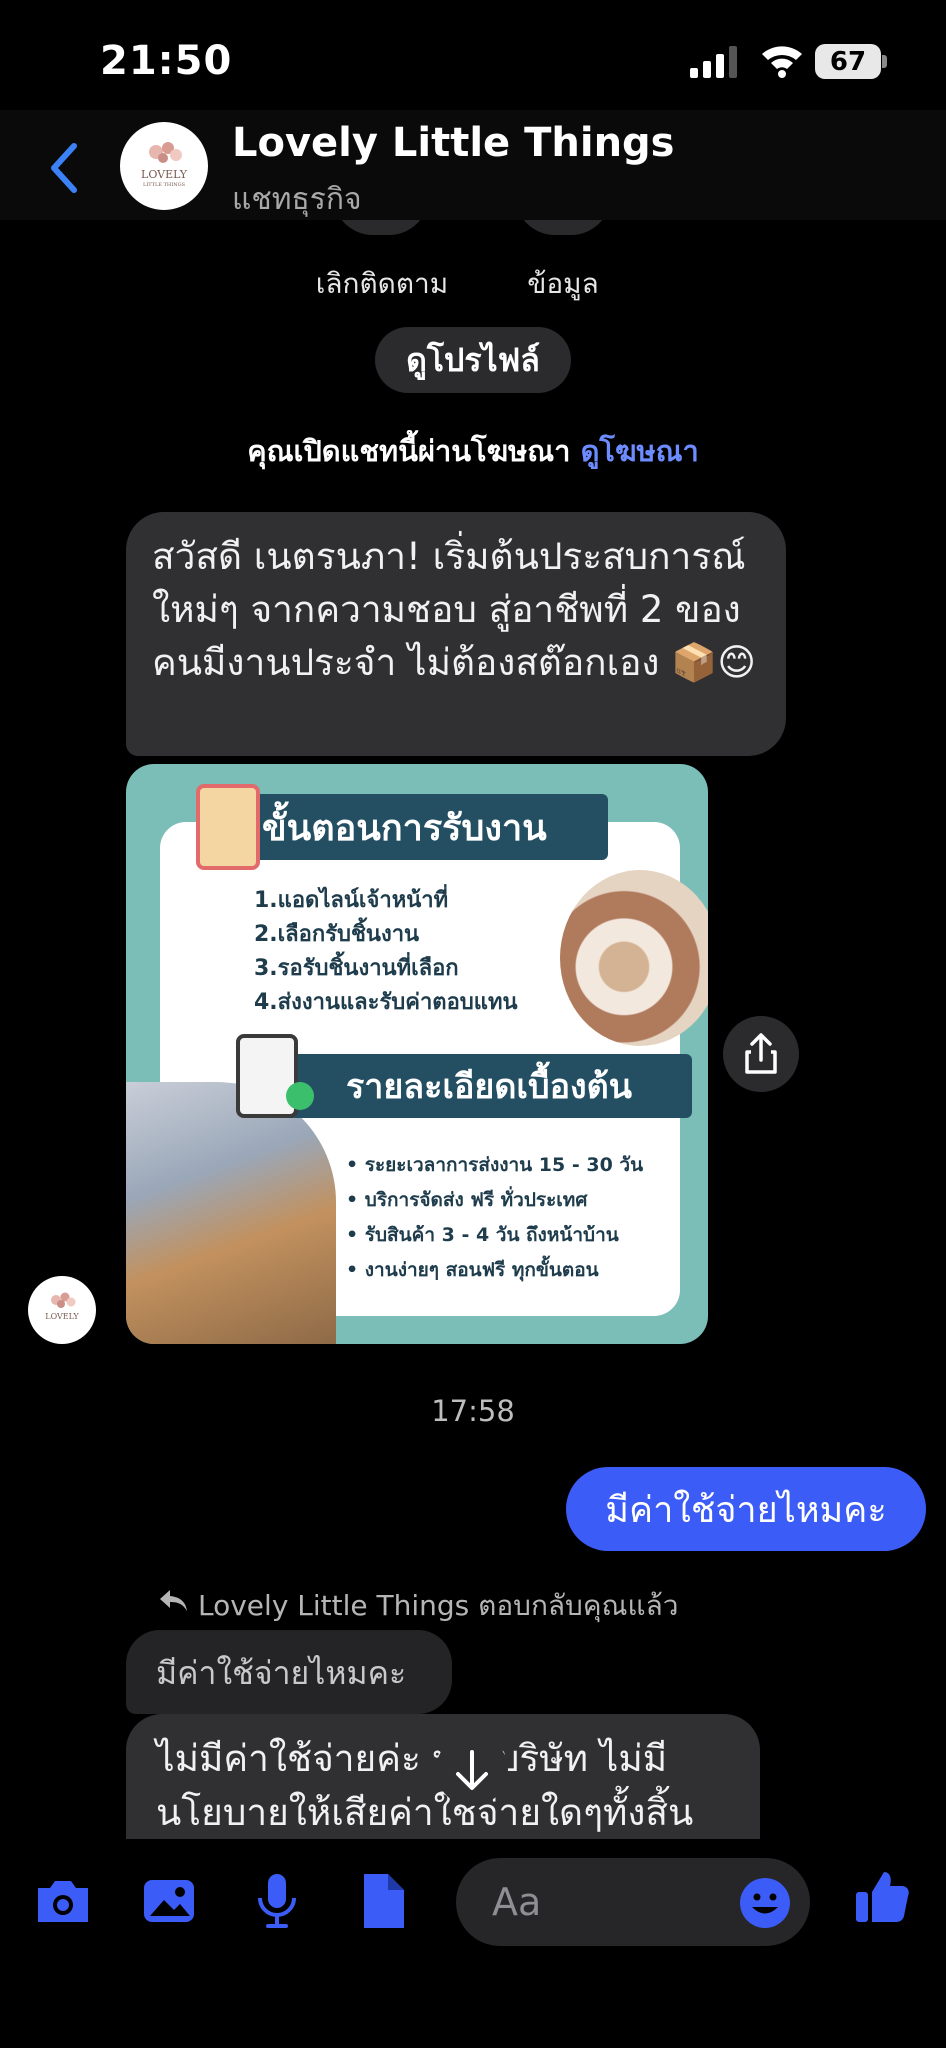 This screenshot has height=2048, width=946. Describe the element at coordinates (173, 1600) in the screenshot. I see `reply-icon` at that location.